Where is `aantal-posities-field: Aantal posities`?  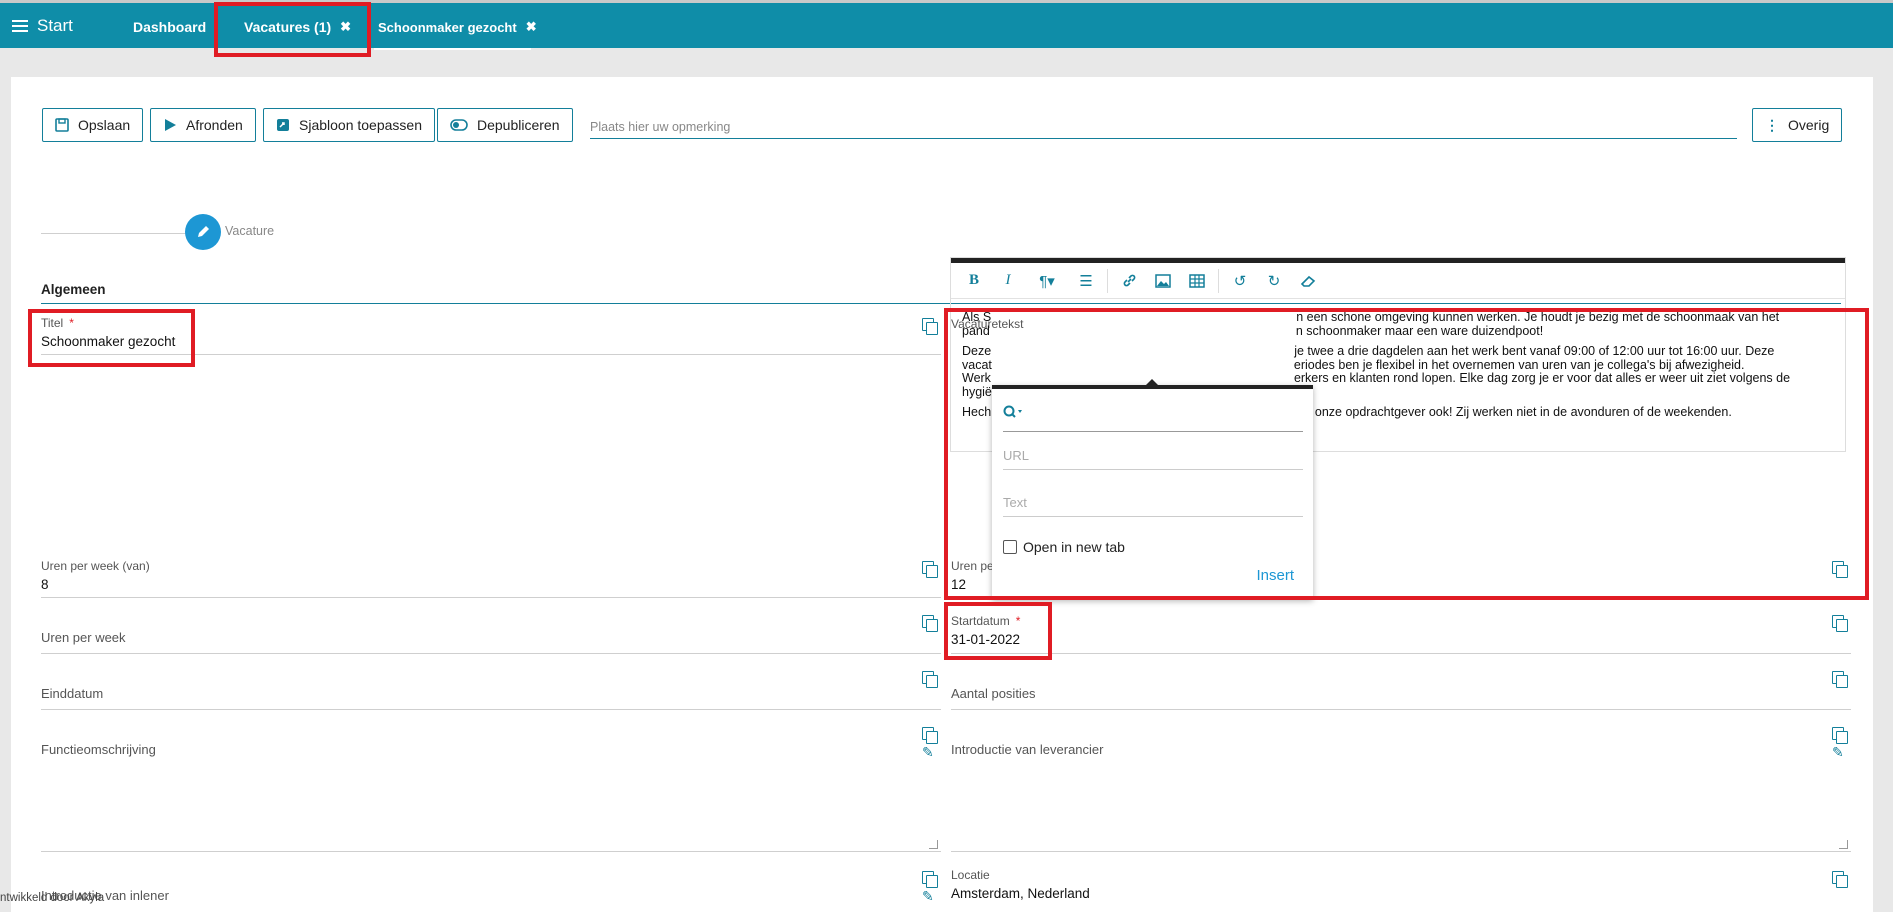
aantal-posities-field: Aantal posities is located at coordinates (1401, 688).